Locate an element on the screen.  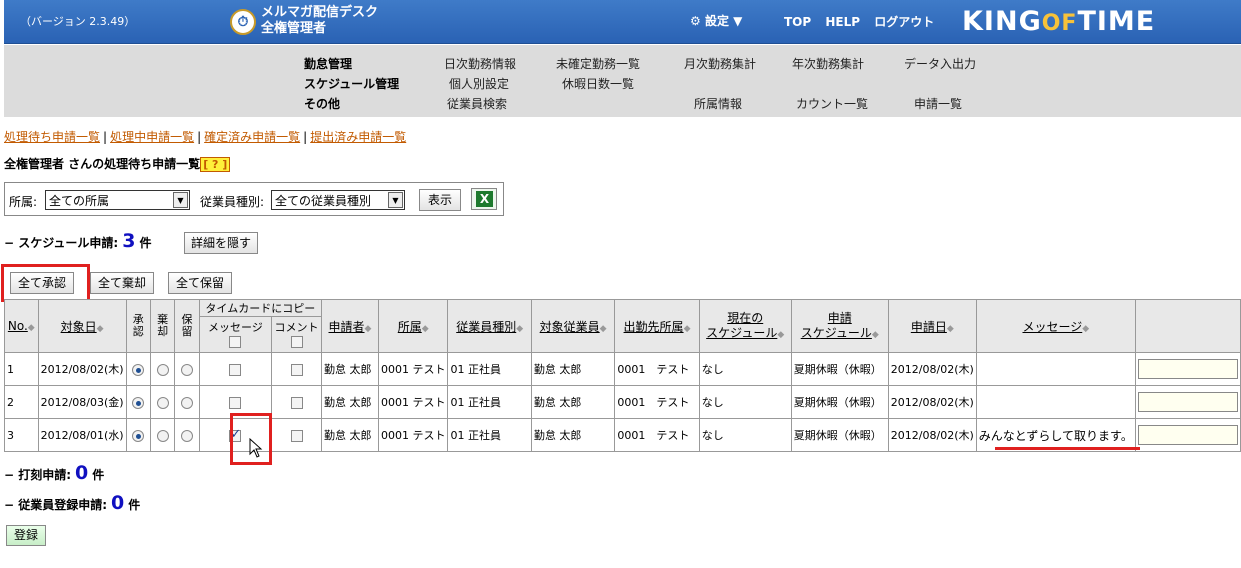
register-button: 登録 is located at coordinates (26, 535).